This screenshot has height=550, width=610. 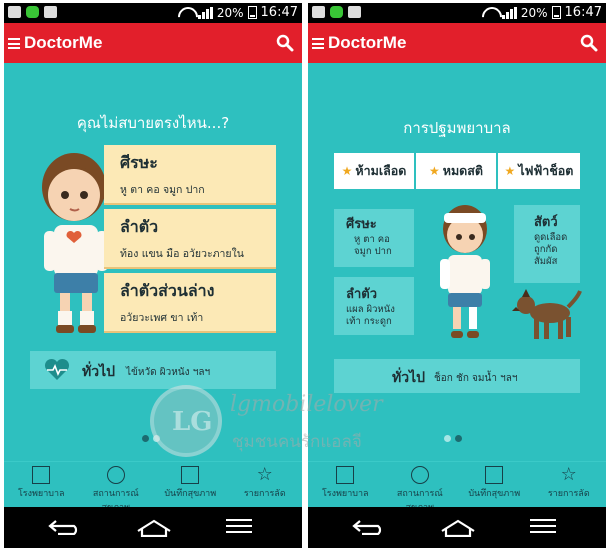 I want to click on body-part-title: ลำตัว, so click(x=139, y=226).